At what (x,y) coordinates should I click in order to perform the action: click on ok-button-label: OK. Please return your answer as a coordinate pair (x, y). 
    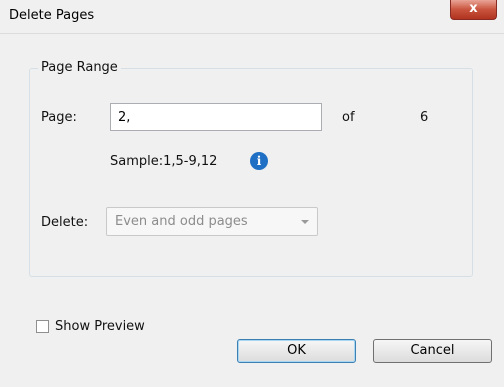
    Looking at the image, I should click on (296, 350).